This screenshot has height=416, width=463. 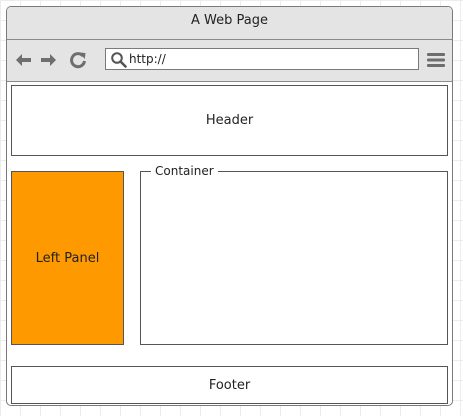 What do you see at coordinates (119, 60) in the screenshot?
I see `search-icon` at bounding box center [119, 60].